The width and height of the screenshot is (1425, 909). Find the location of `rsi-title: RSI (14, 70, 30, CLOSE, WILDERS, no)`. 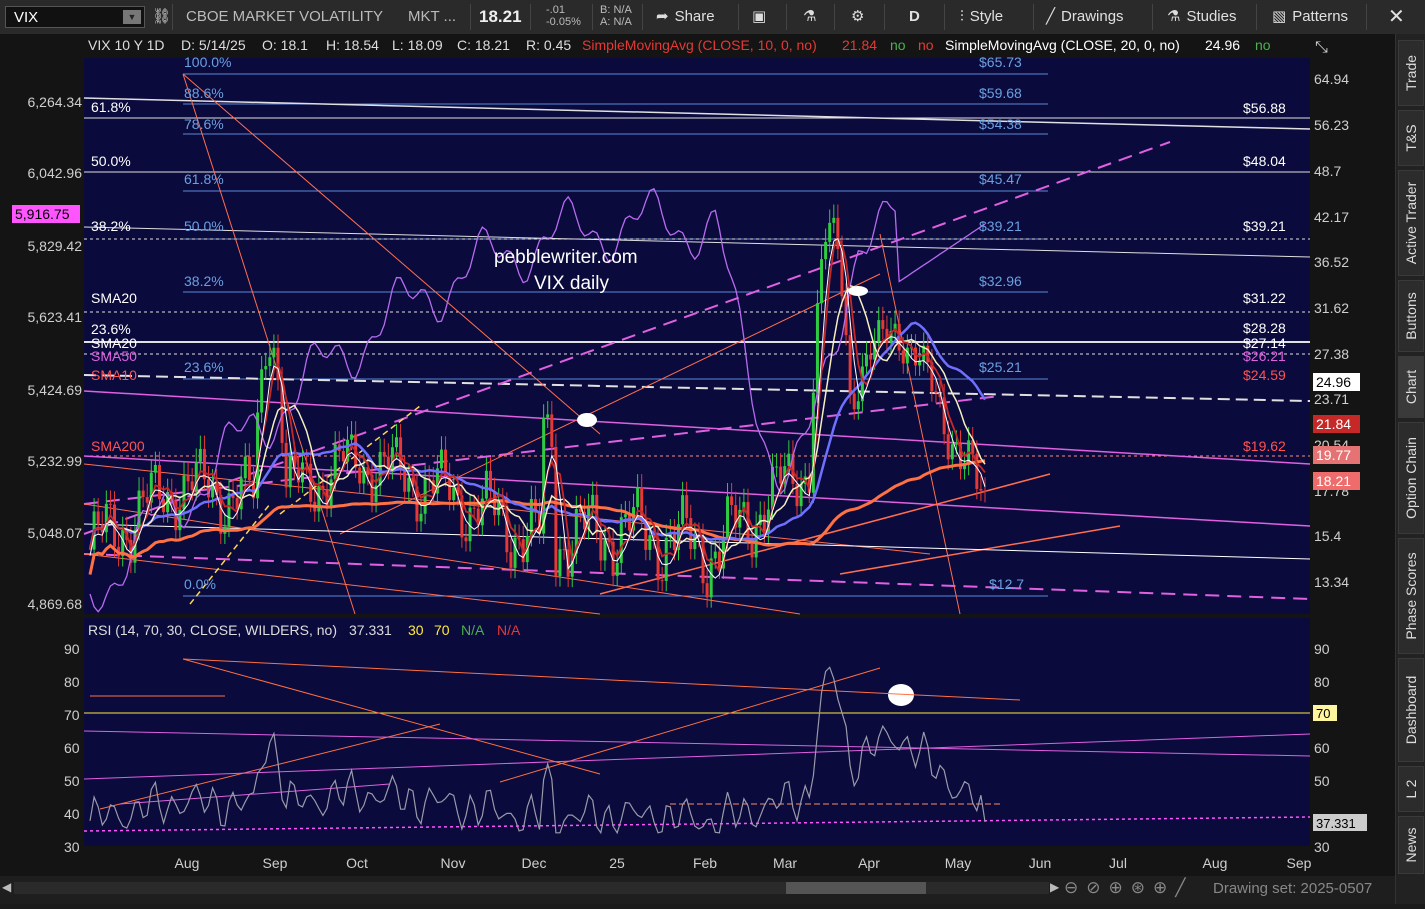

rsi-title: RSI (14, 70, 30, CLOSE, WILDERS, no) is located at coordinates (212, 630).